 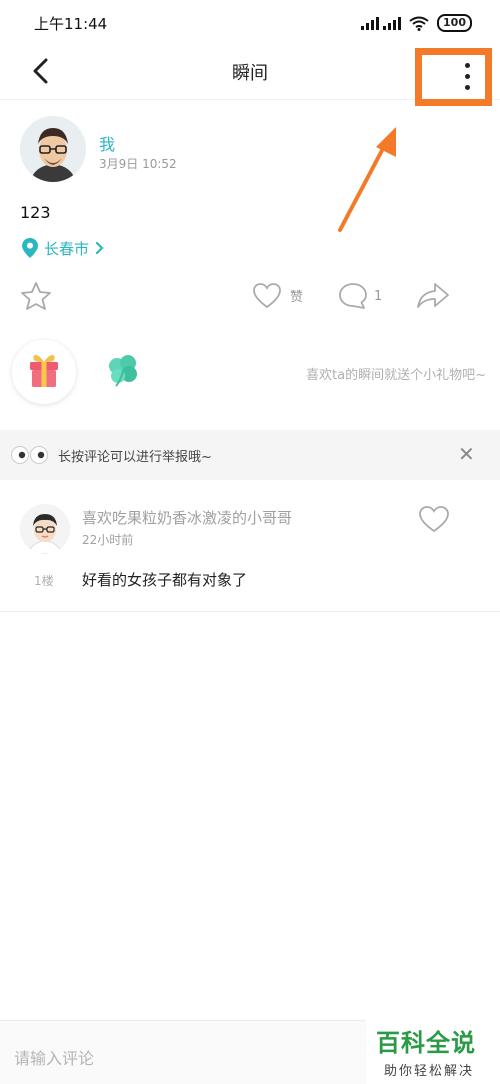 I want to click on notice-close-button: ✕, so click(x=466, y=454).